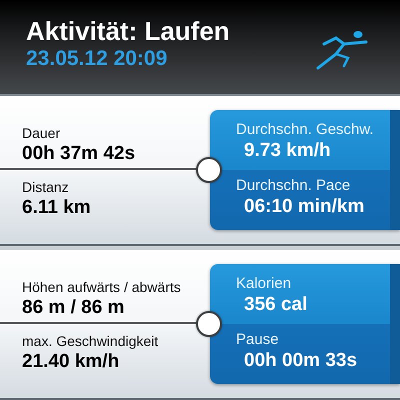  Describe the element at coordinates (300, 361) in the screenshot. I see `stat-value: 00h 00m 33s` at that location.